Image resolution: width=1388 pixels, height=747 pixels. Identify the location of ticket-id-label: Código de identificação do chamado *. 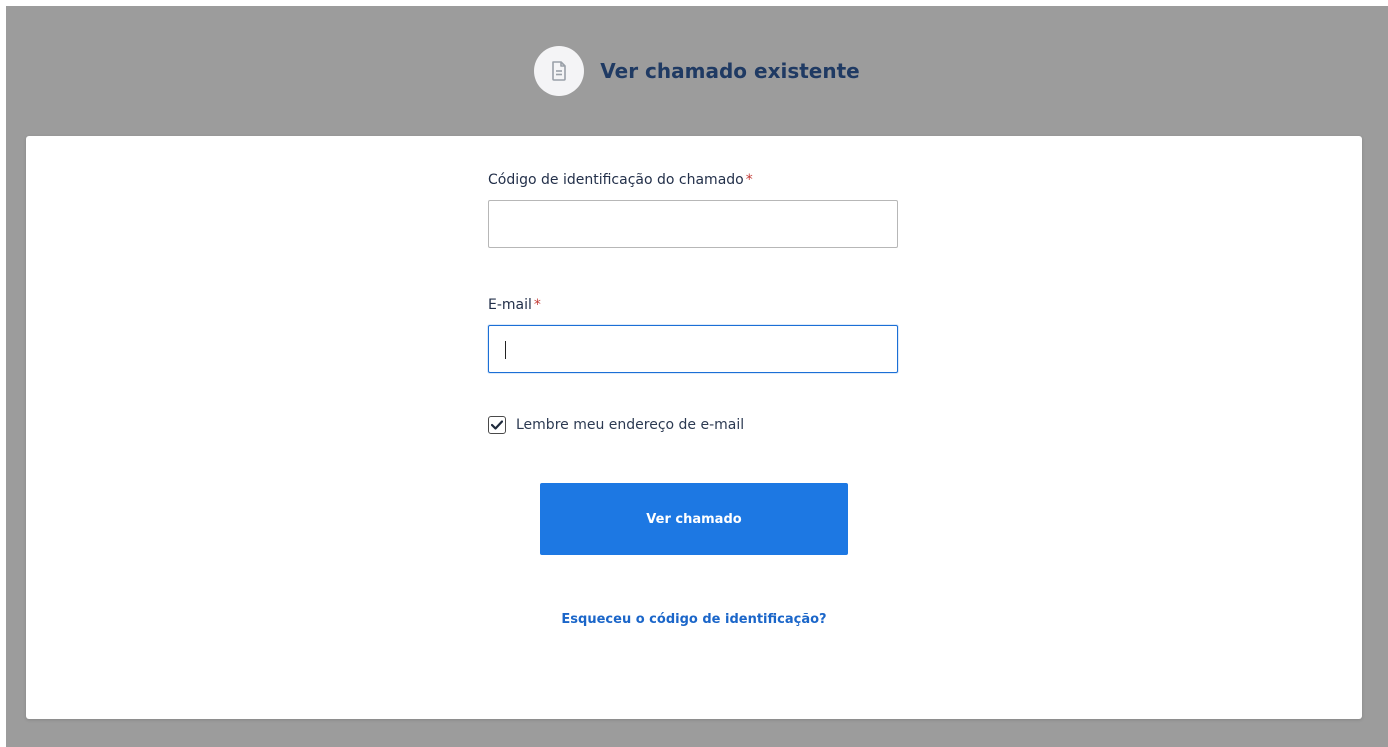
(620, 180).